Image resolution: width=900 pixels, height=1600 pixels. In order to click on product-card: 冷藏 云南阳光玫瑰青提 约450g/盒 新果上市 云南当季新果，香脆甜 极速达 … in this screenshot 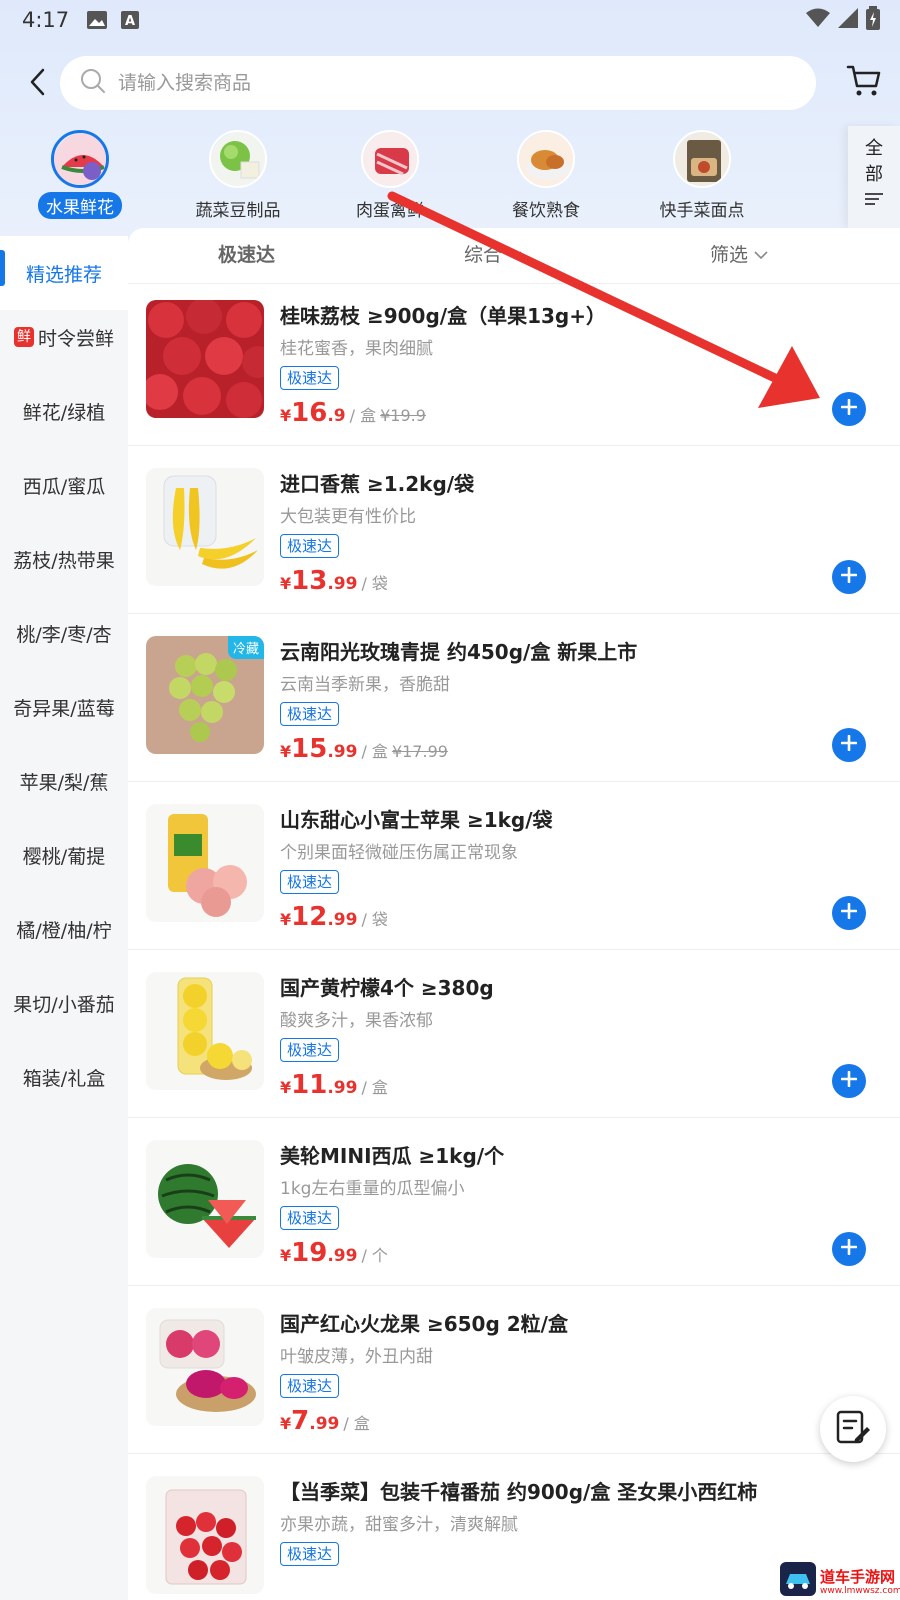, I will do `click(514, 698)`.